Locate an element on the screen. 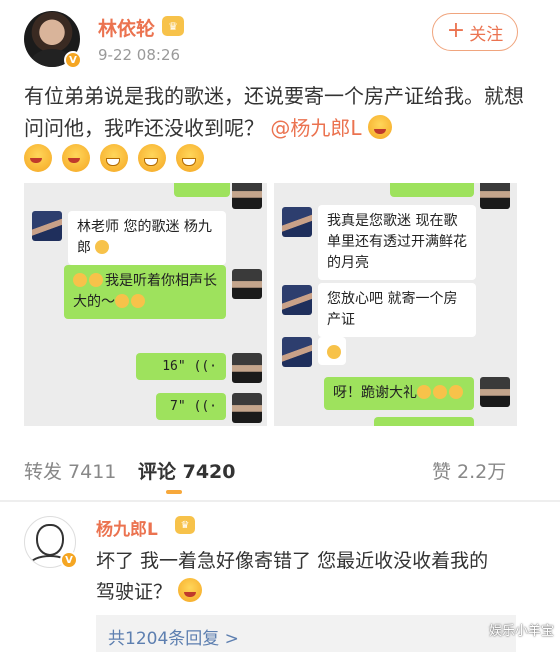  emoji-row is located at coordinates (116, 158).